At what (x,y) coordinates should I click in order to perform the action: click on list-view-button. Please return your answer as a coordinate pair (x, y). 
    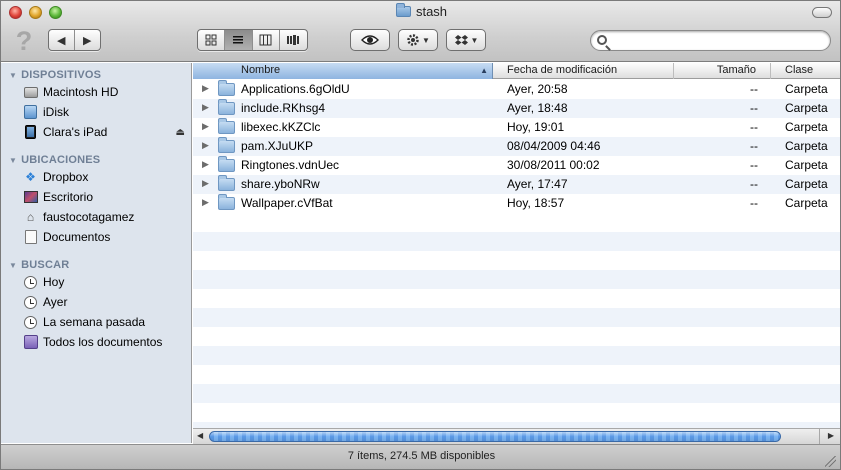
    Looking at the image, I should click on (239, 40).